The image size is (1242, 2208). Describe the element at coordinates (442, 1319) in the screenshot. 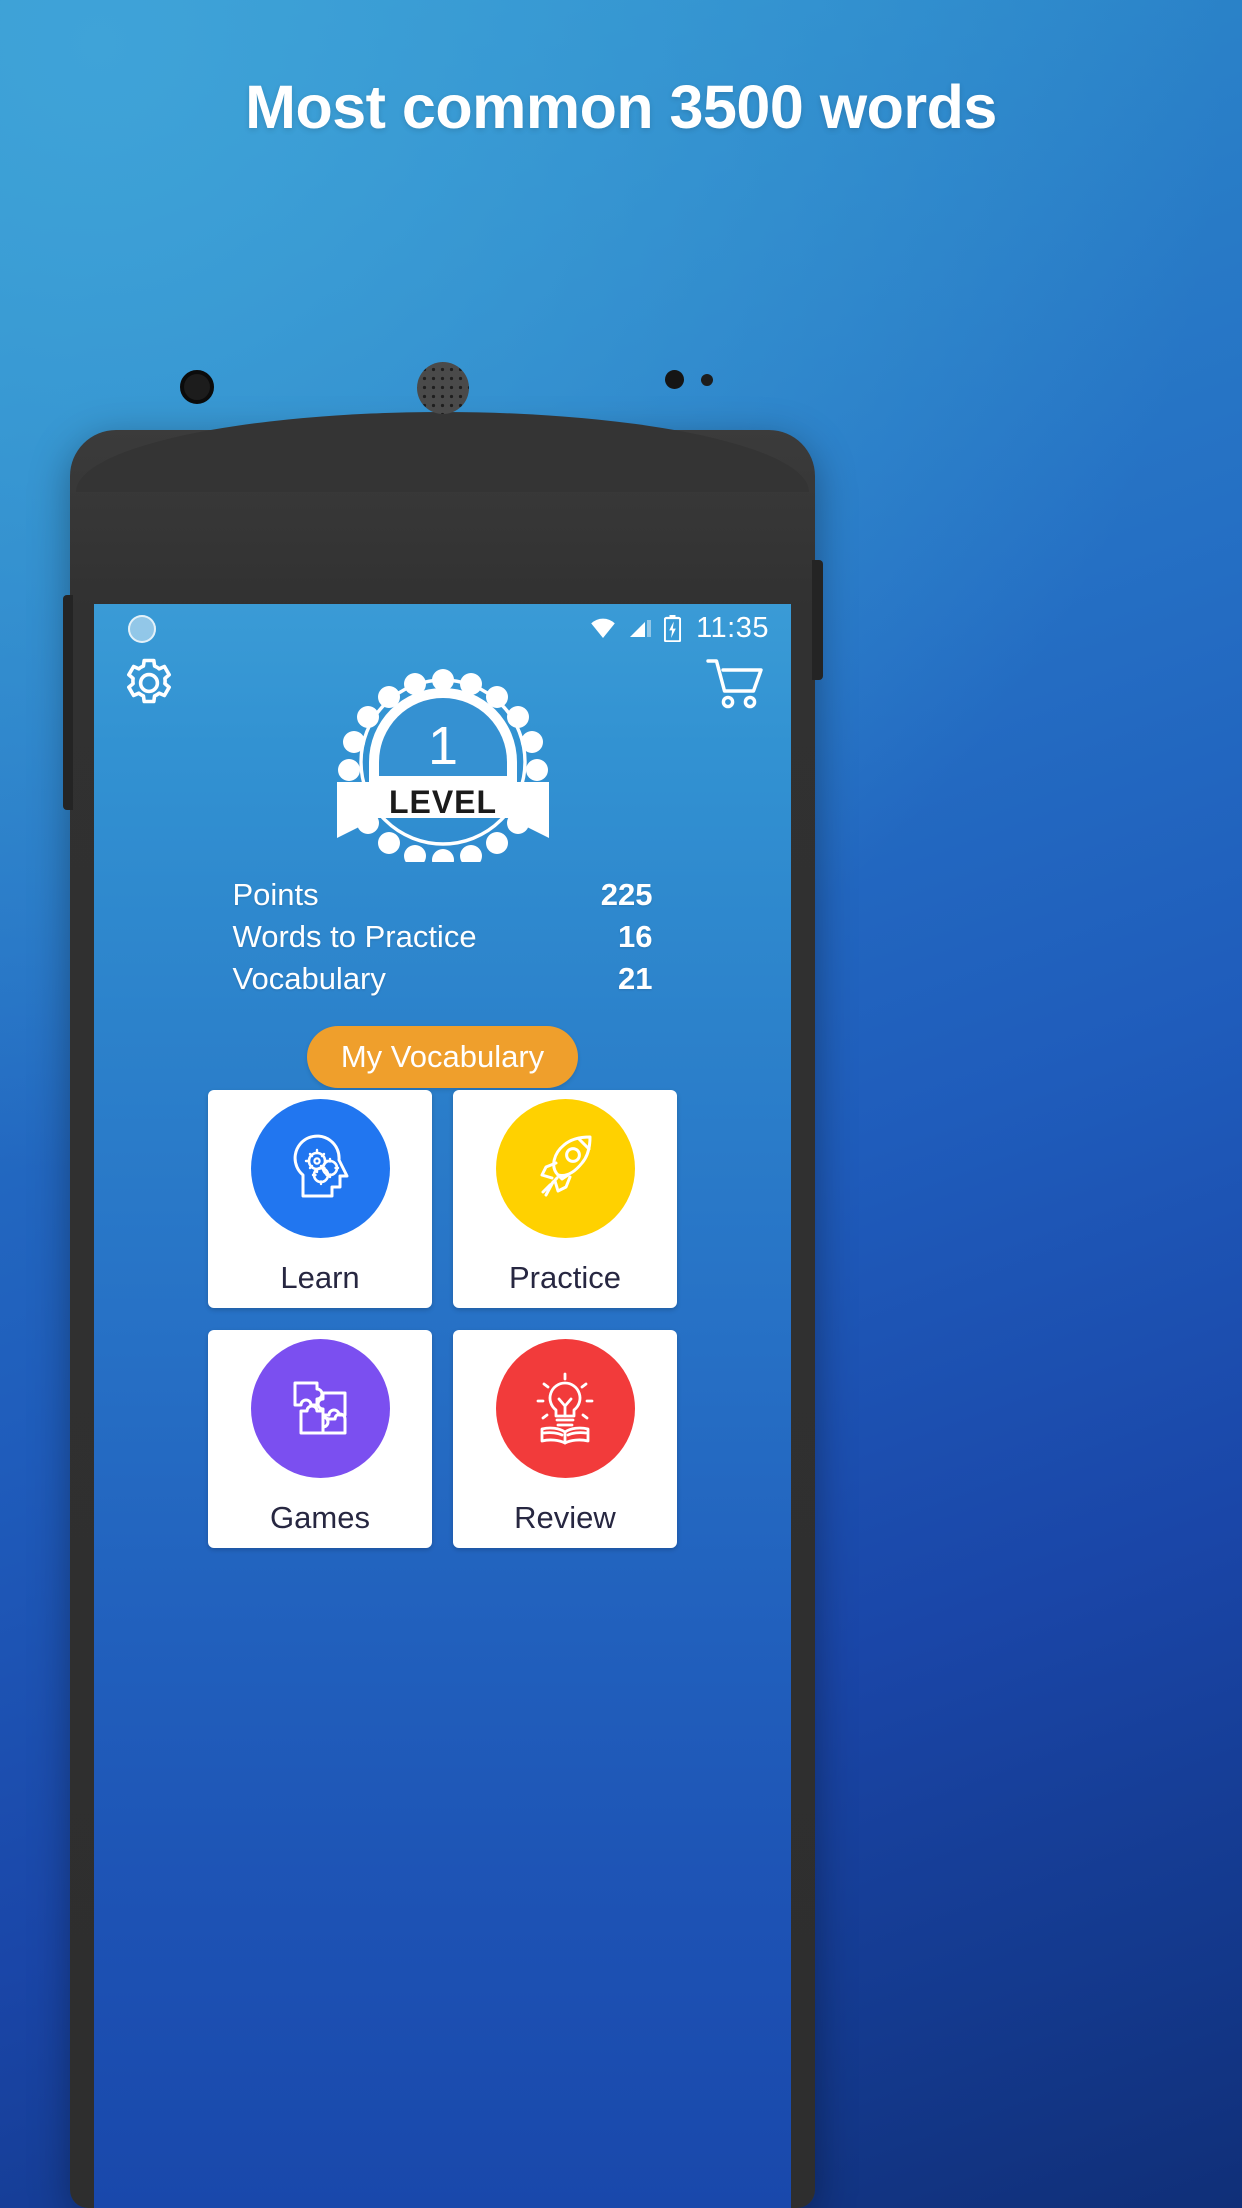

I see `menu-grid: Learn Practice Games Review` at that location.